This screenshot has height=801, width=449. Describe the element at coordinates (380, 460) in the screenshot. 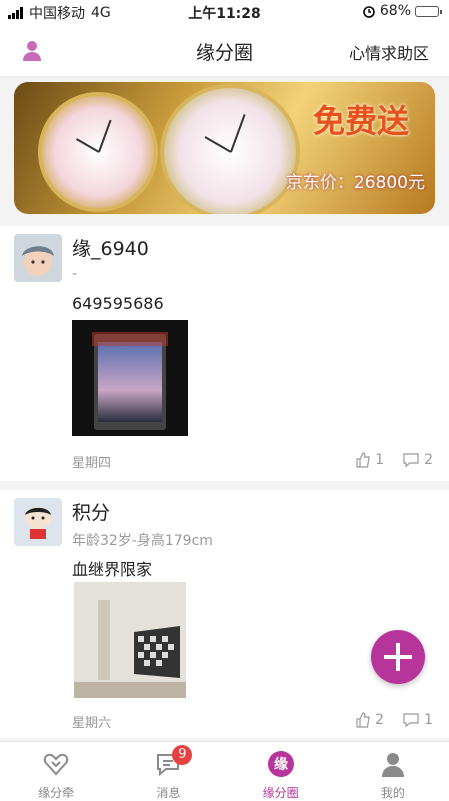

I see `like-count: 1` at that location.